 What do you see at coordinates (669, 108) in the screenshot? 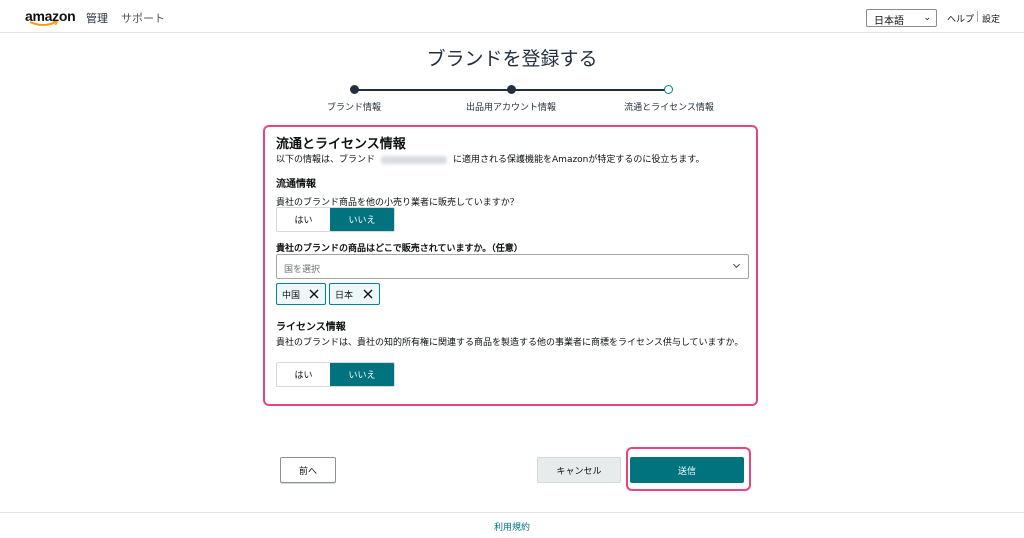
I see `step-label-distribution-license: 流通とライセンス情報` at bounding box center [669, 108].